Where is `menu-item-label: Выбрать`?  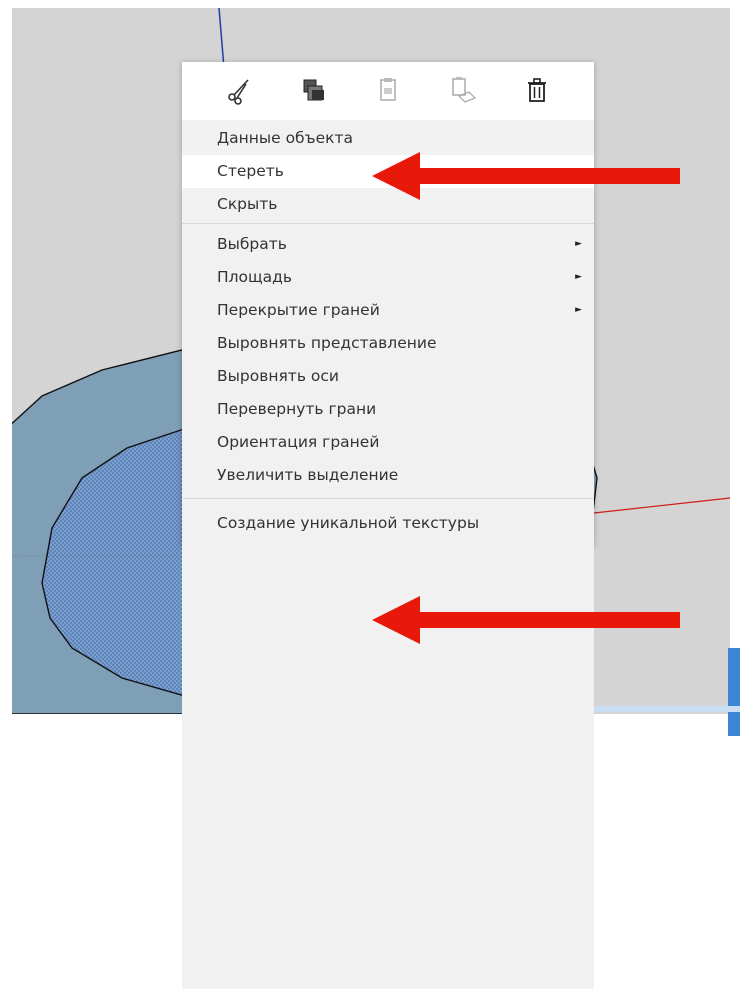 menu-item-label: Выбрать is located at coordinates (252, 244).